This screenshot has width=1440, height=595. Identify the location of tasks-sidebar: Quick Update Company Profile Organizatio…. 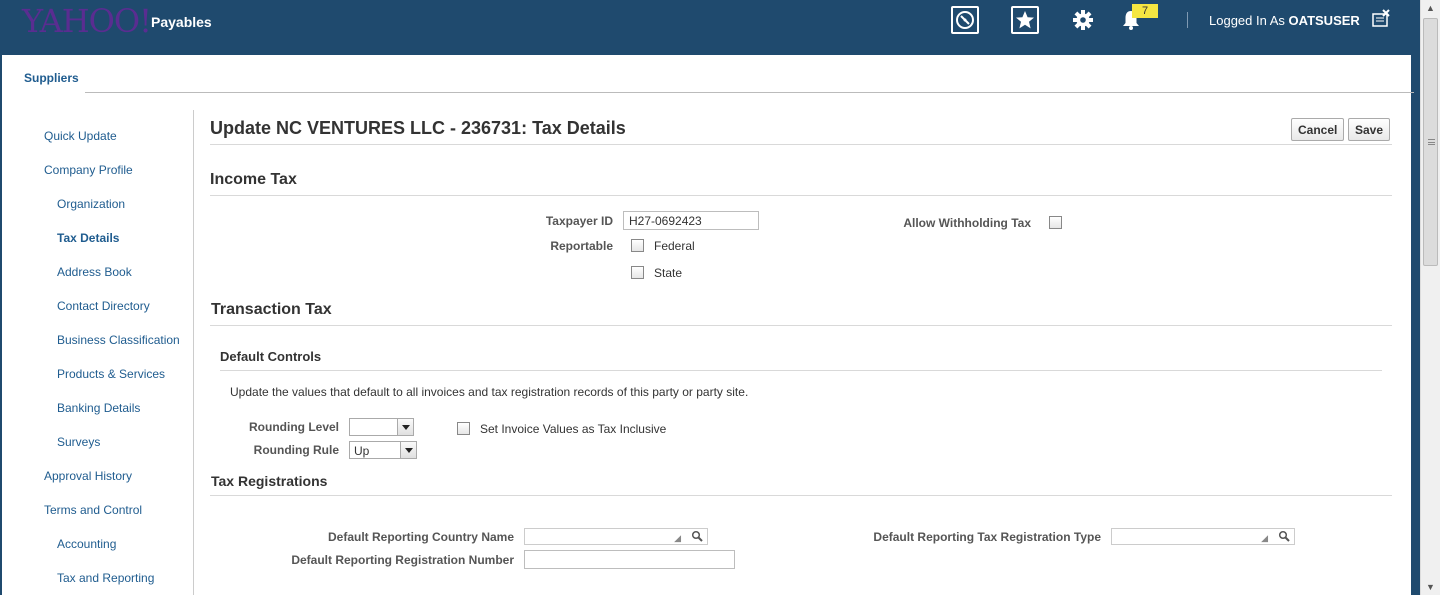
(105, 352).